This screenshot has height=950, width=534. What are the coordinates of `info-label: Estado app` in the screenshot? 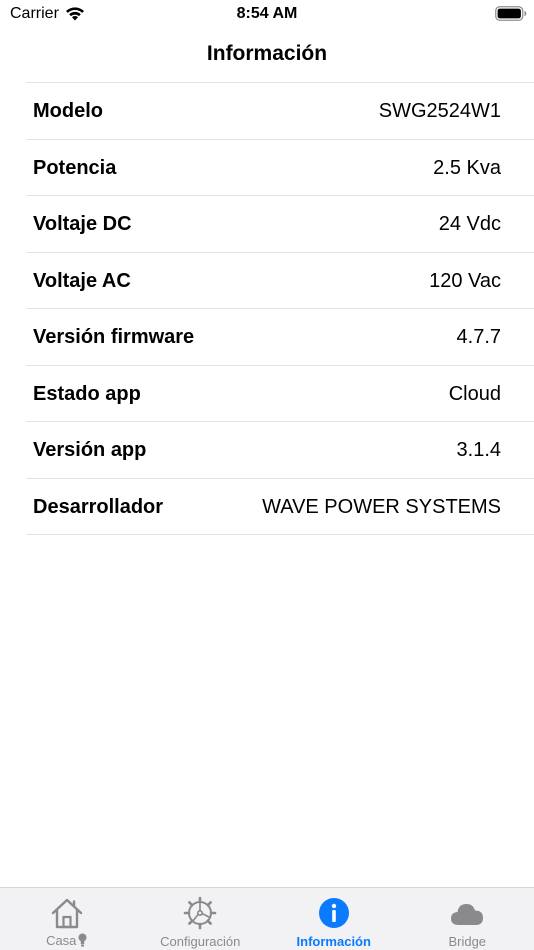 It's located at (87, 393).